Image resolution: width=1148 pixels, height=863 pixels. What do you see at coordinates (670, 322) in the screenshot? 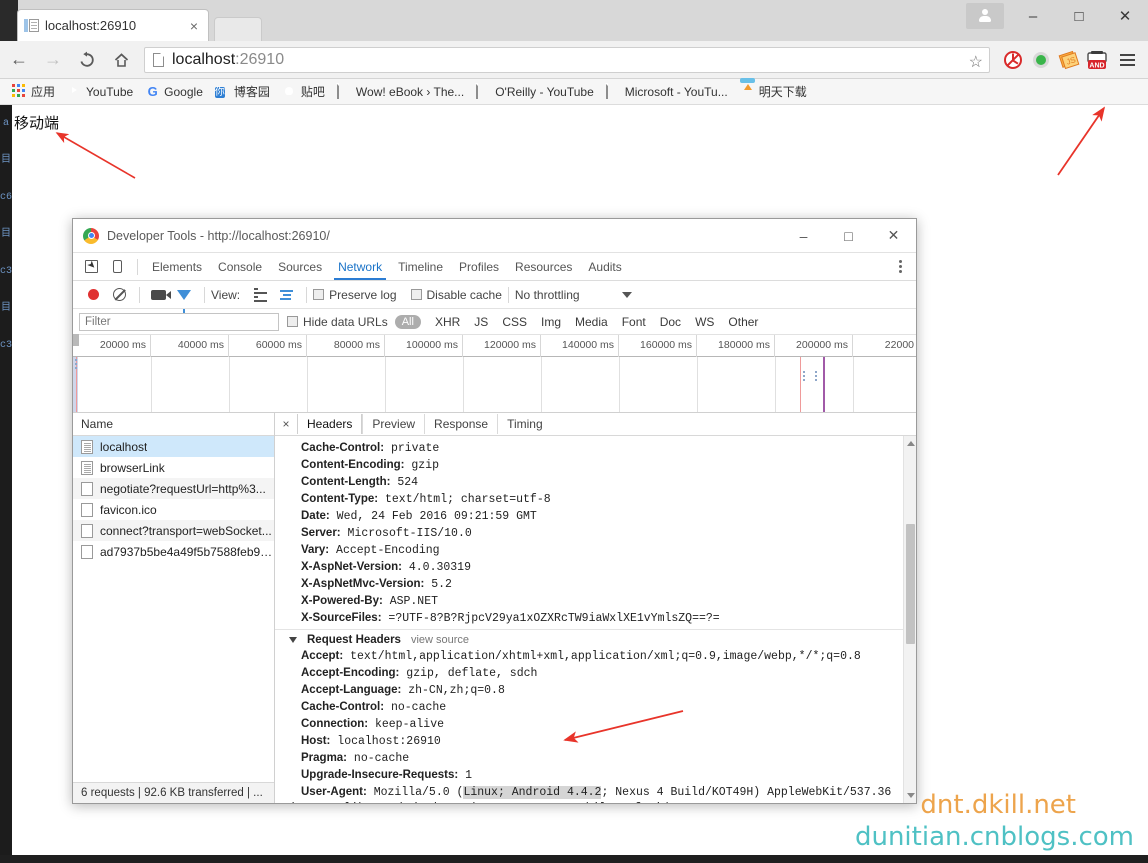
I see `filter-type-doc: Doc` at bounding box center [670, 322].